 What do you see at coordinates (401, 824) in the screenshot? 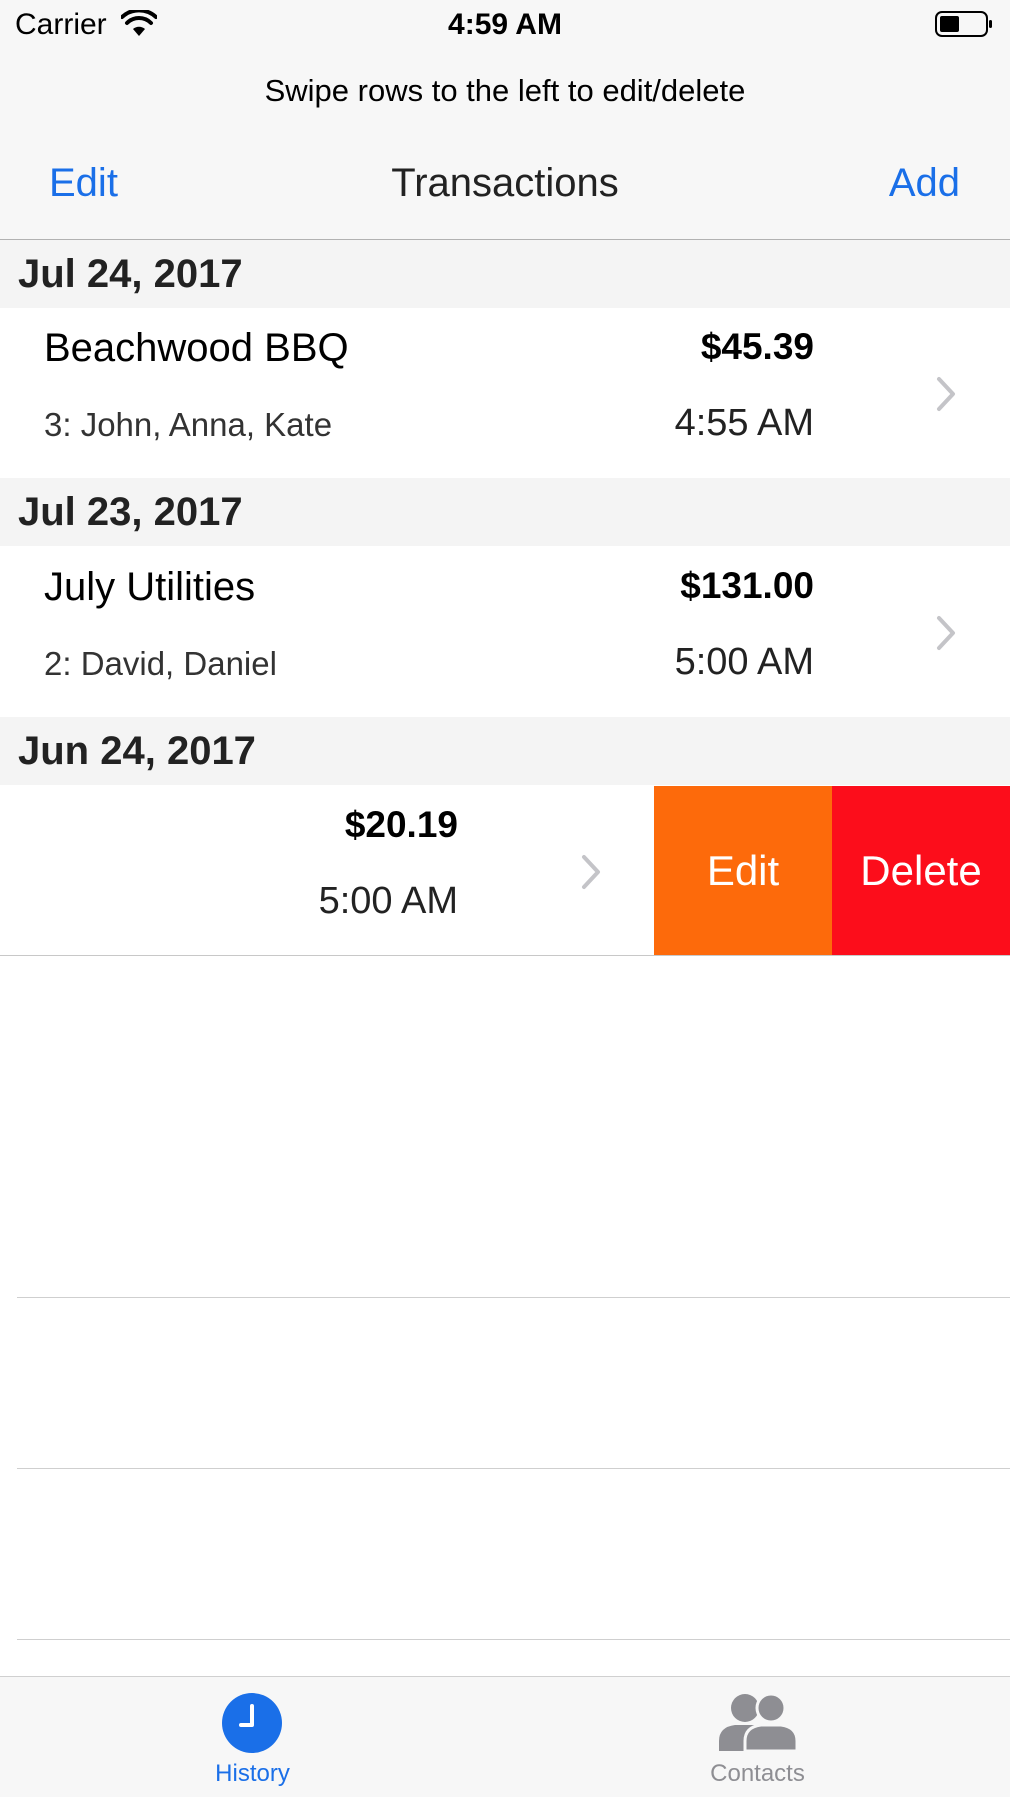
I see `transaction-amount: $20.19` at bounding box center [401, 824].